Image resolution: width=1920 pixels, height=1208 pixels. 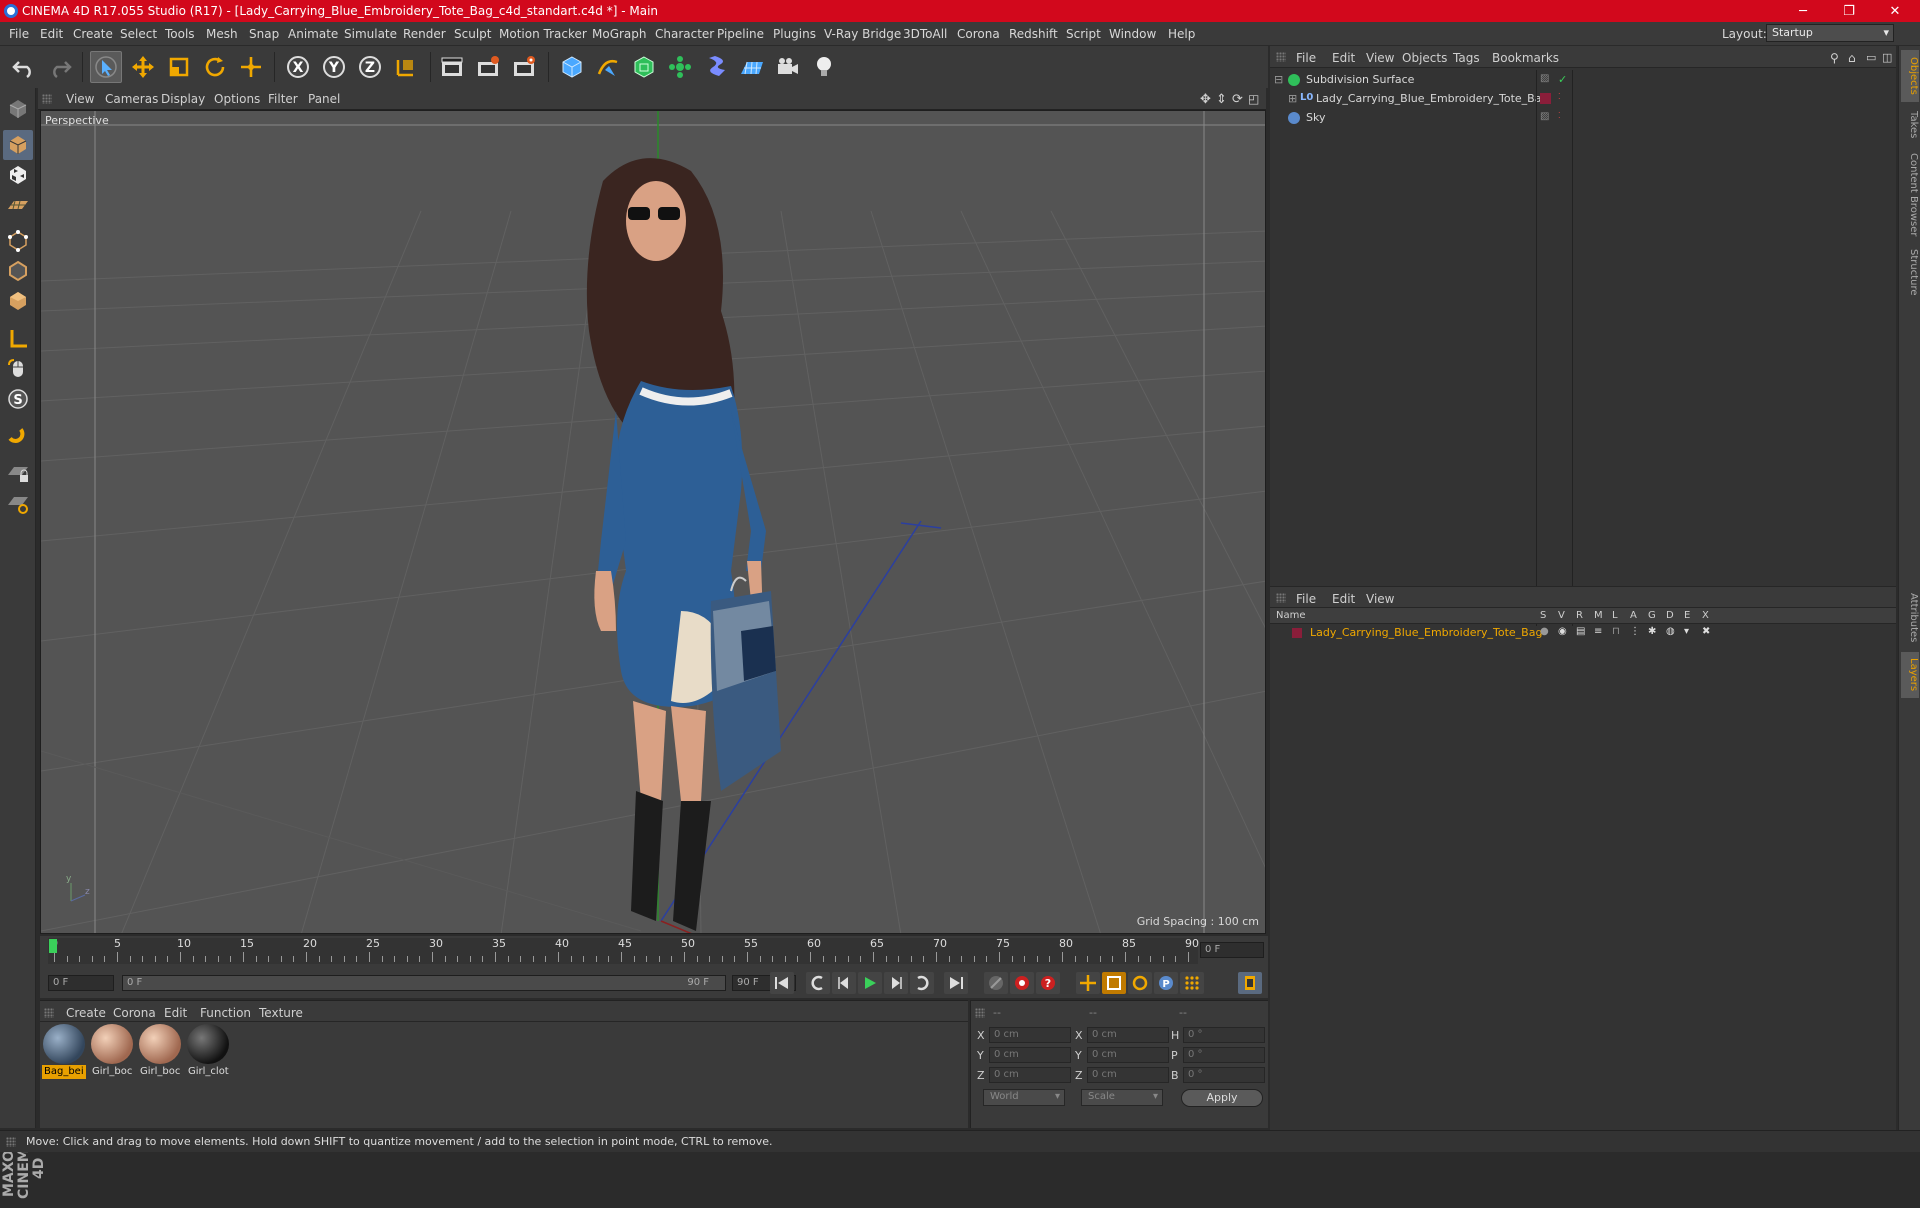 What do you see at coordinates (18, 437) in the screenshot?
I see `magnet-button` at bounding box center [18, 437].